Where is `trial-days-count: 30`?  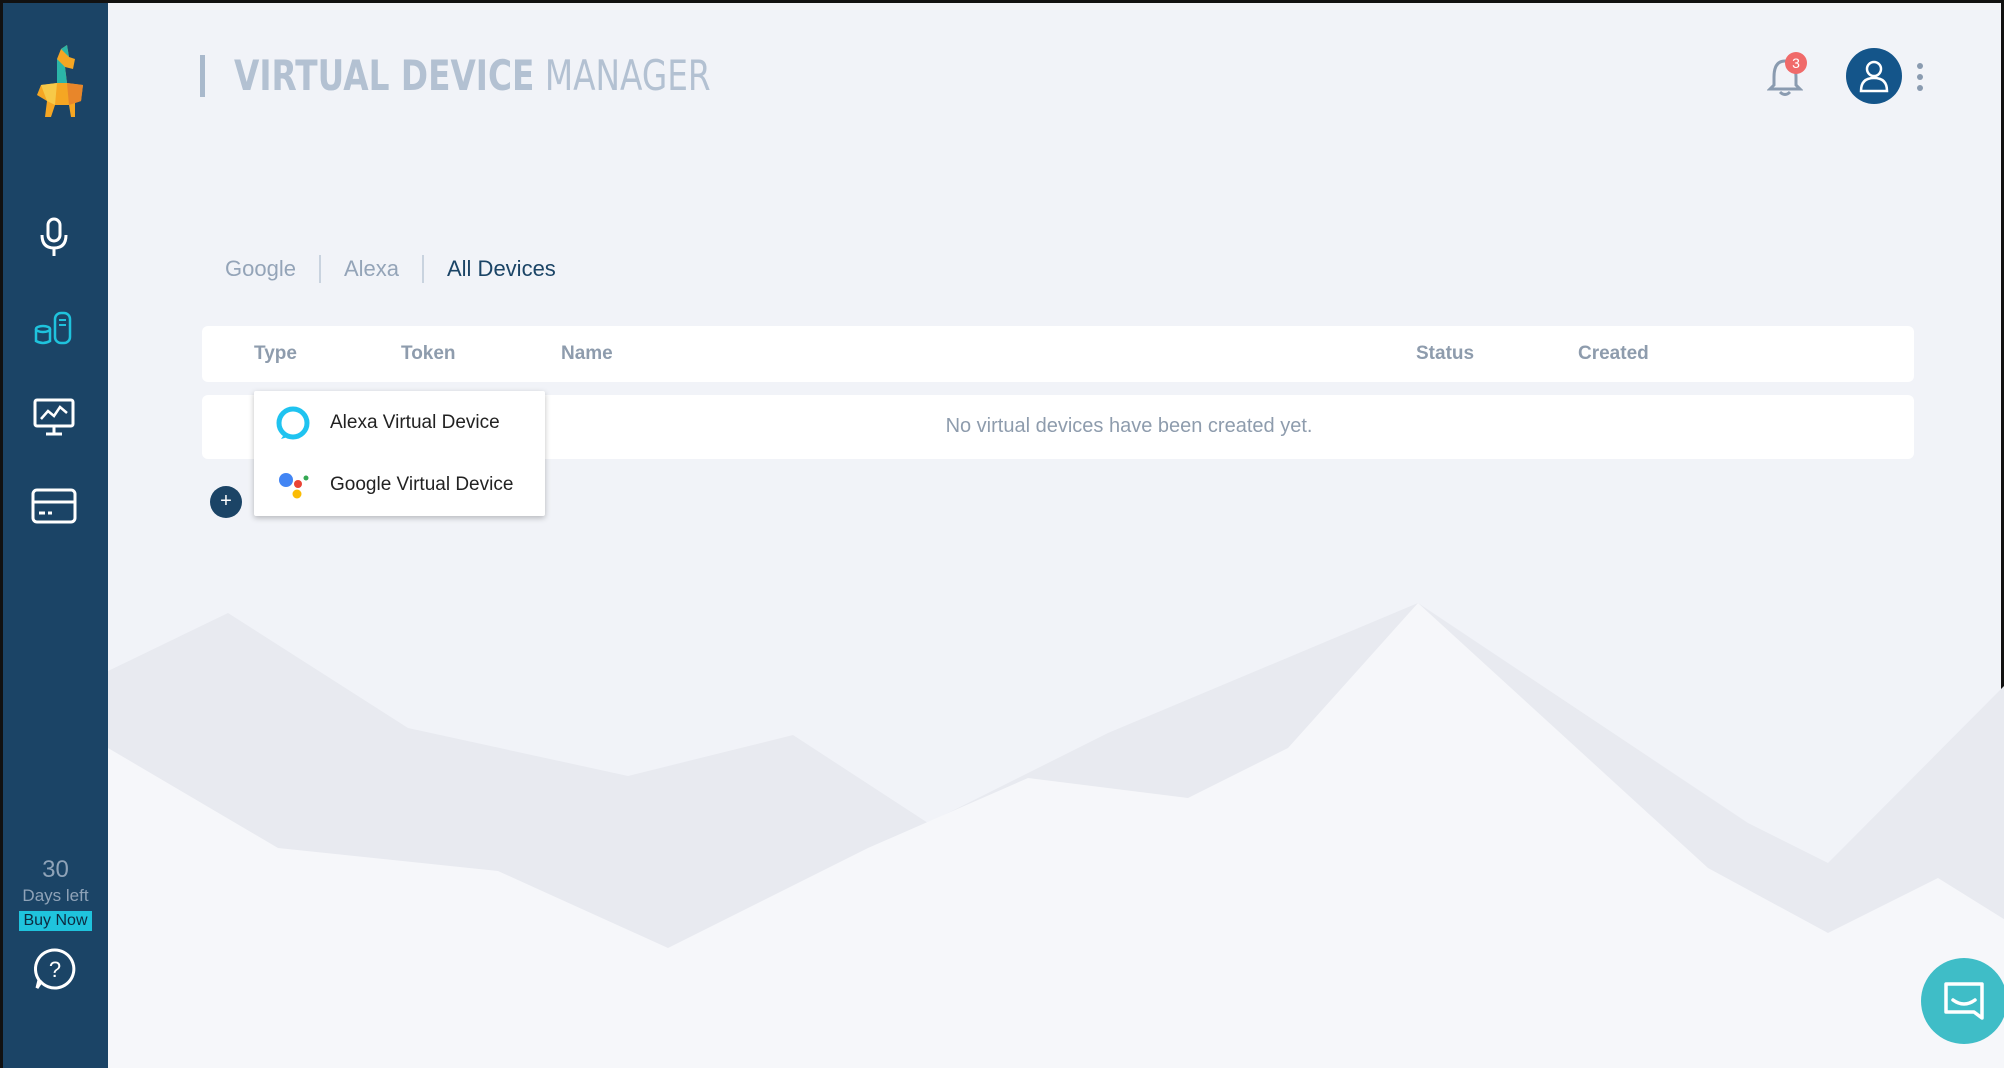
trial-days-count: 30 is located at coordinates (55, 869).